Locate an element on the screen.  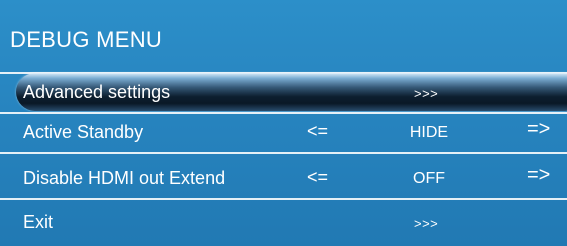
option-value: OFF is located at coordinates (429, 178).